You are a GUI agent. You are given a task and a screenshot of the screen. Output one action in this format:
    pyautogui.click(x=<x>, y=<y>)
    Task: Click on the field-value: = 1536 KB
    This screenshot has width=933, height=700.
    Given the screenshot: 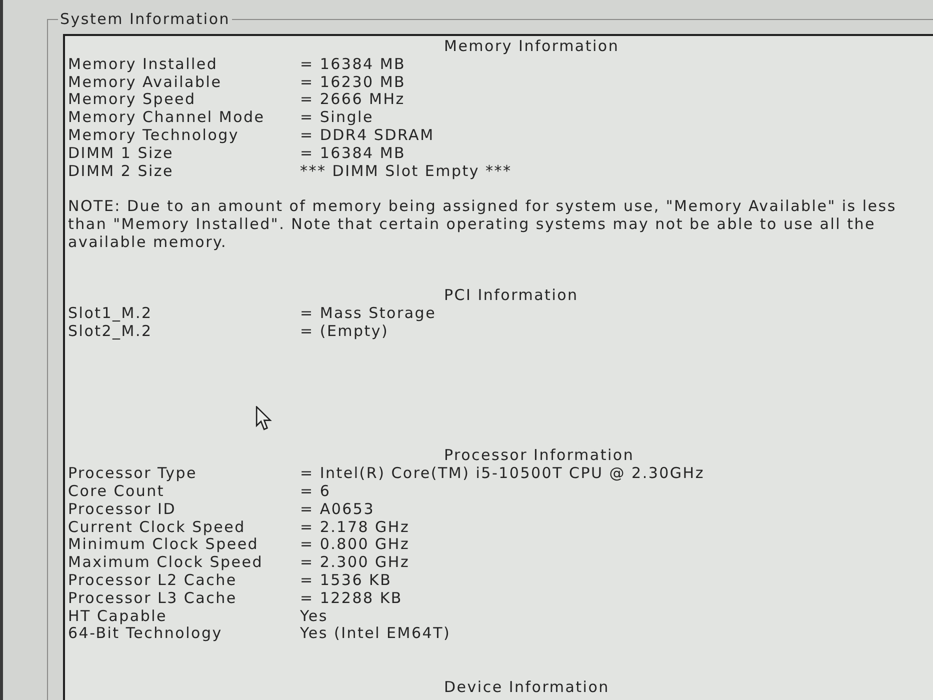 What is the action you would take?
    pyautogui.click(x=346, y=581)
    